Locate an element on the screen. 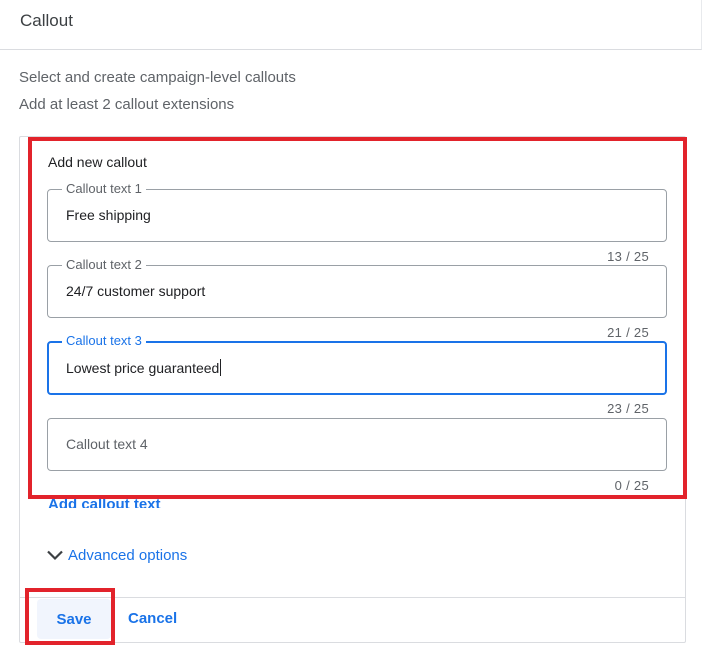  advanced-options-toggle: Advanced options is located at coordinates (116, 555).